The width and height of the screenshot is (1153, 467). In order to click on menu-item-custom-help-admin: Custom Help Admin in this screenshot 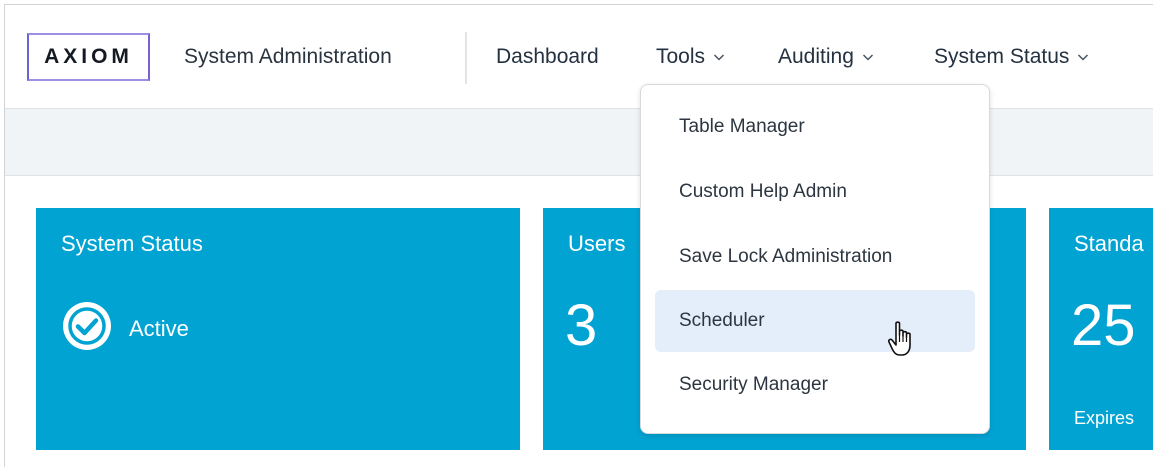, I will do `click(815, 192)`.